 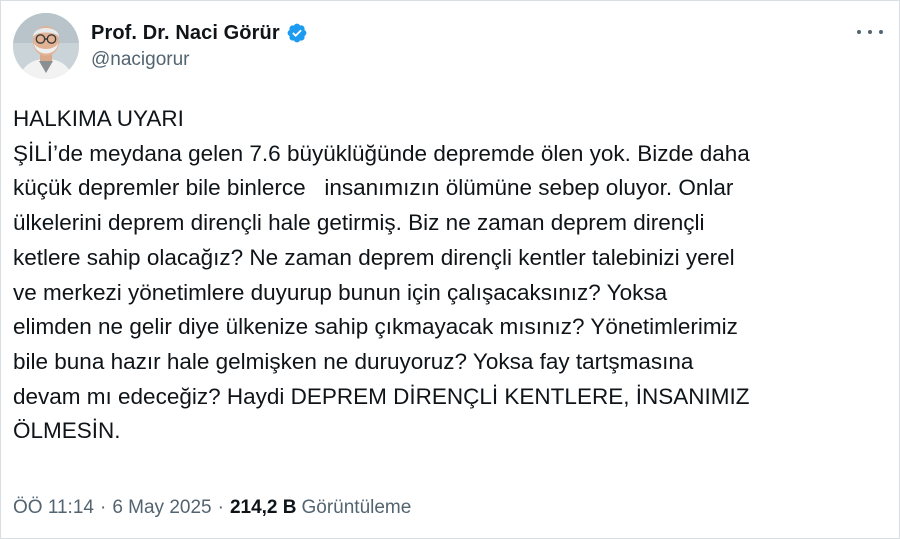 I want to click on more-options-icon, so click(x=870, y=32).